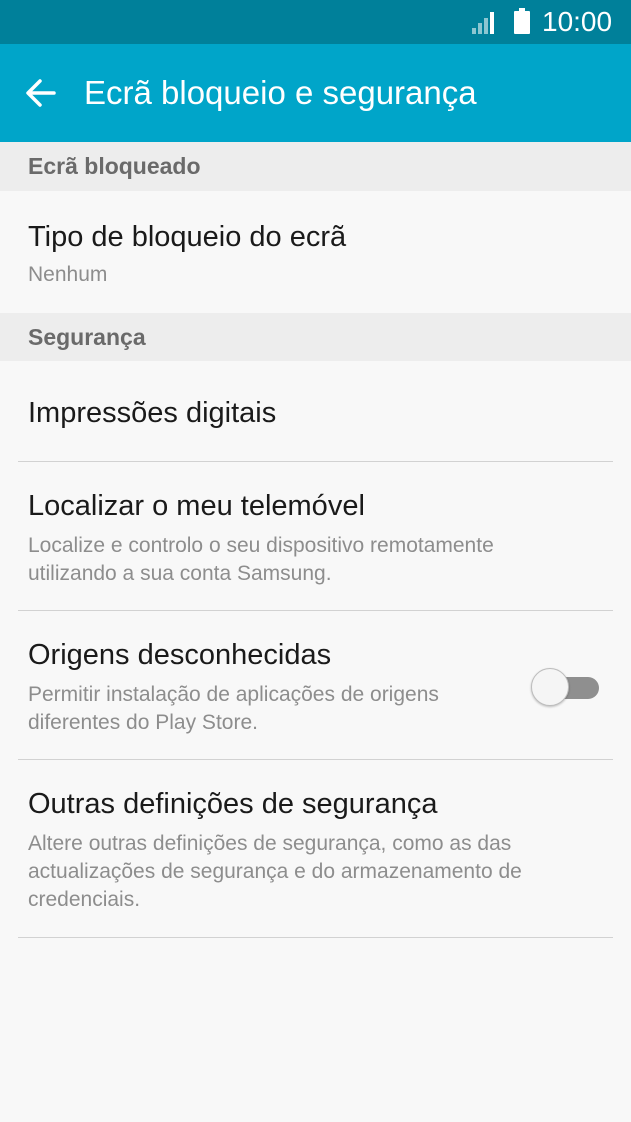 This screenshot has height=1122, width=631. Describe the element at coordinates (233, 804) in the screenshot. I see `list-item-title: Outras definições de segurança` at that location.